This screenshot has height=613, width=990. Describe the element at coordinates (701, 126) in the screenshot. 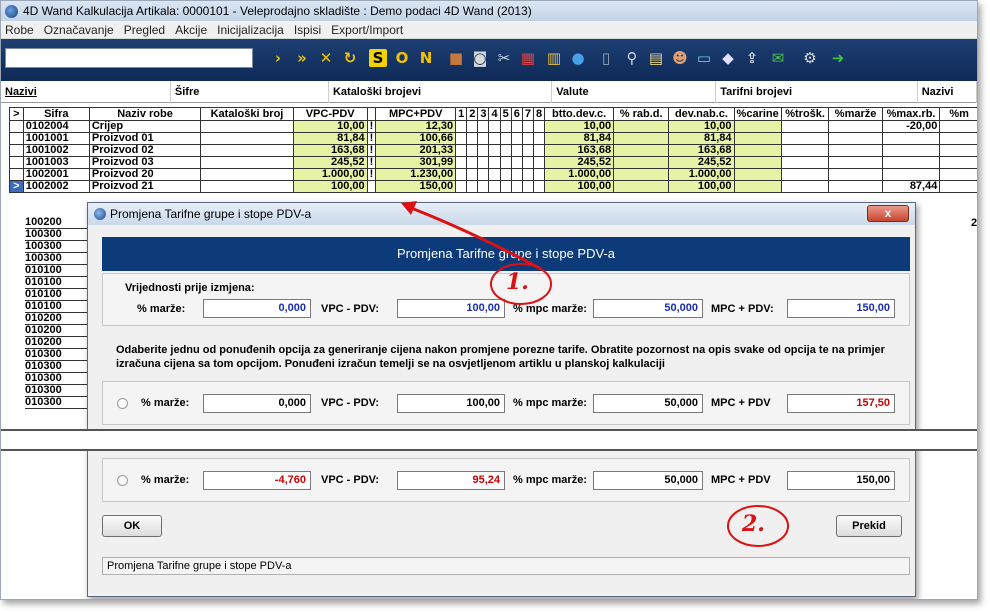

I see `cell-nab: 10,00` at that location.